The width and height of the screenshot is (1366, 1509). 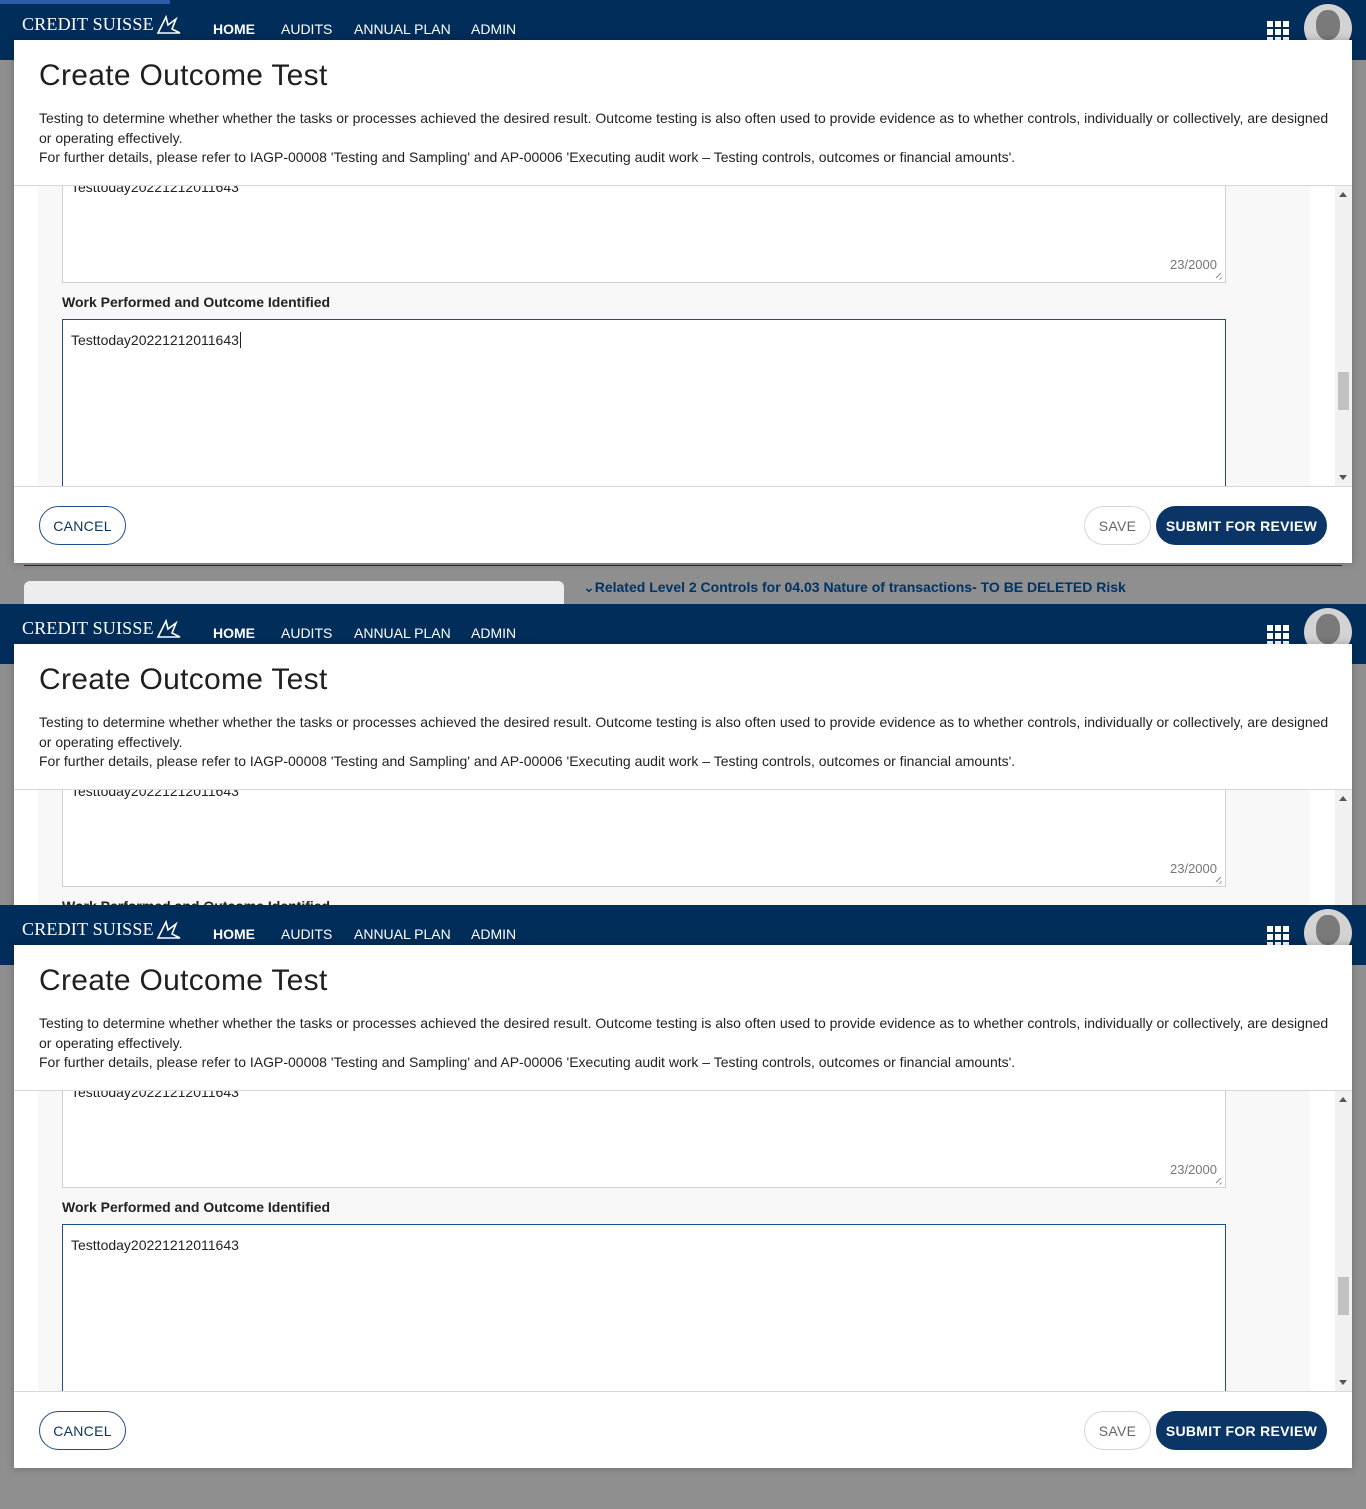 I want to click on loading-bar, so click(x=85, y=2).